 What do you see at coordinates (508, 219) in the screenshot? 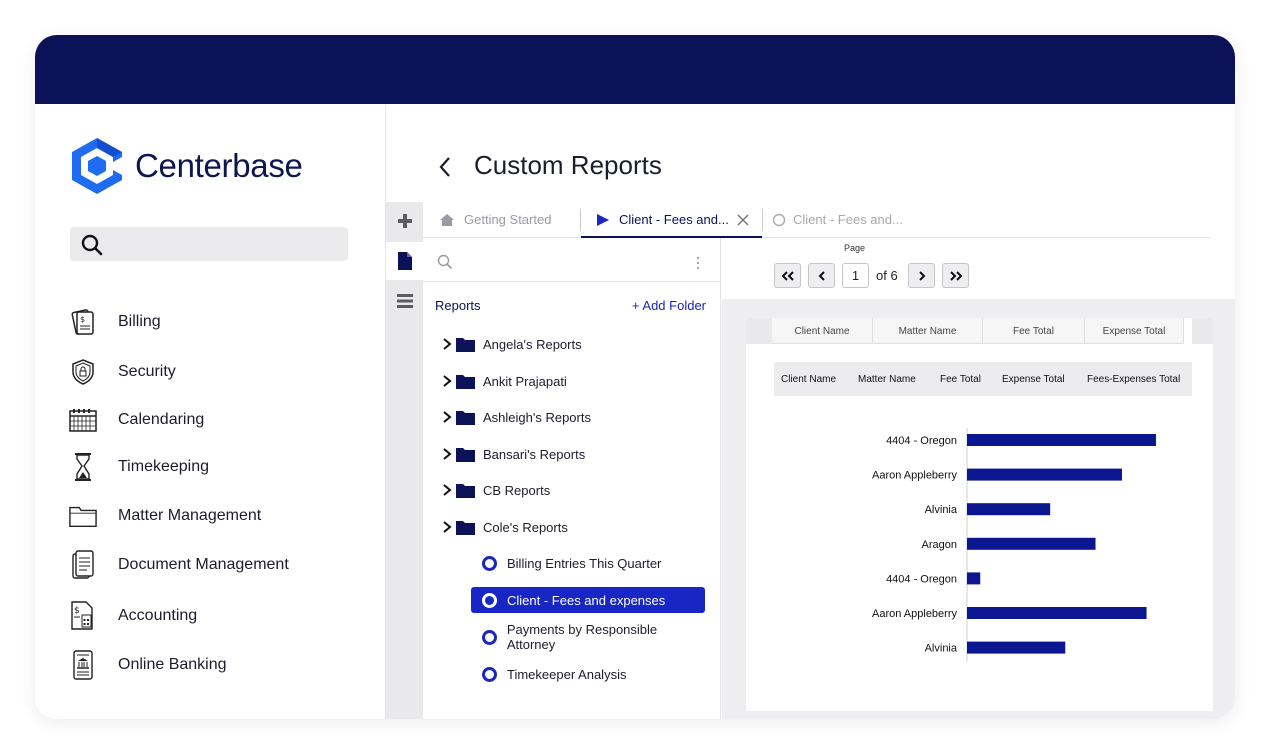
I see `tab-label: Getting Started` at bounding box center [508, 219].